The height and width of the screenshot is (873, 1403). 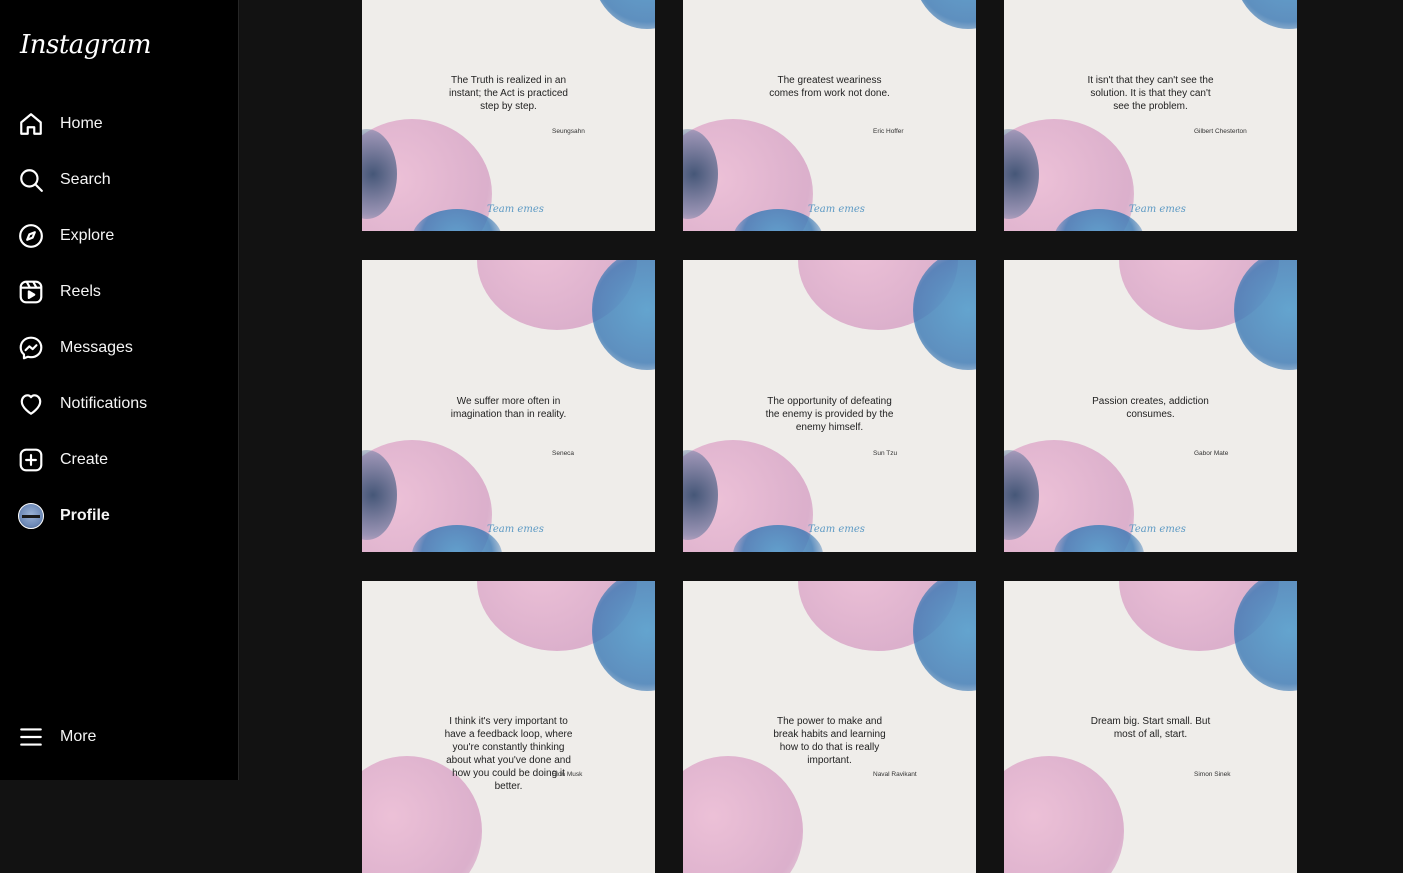 What do you see at coordinates (85, 179) in the screenshot?
I see `nav-label-search: Search` at bounding box center [85, 179].